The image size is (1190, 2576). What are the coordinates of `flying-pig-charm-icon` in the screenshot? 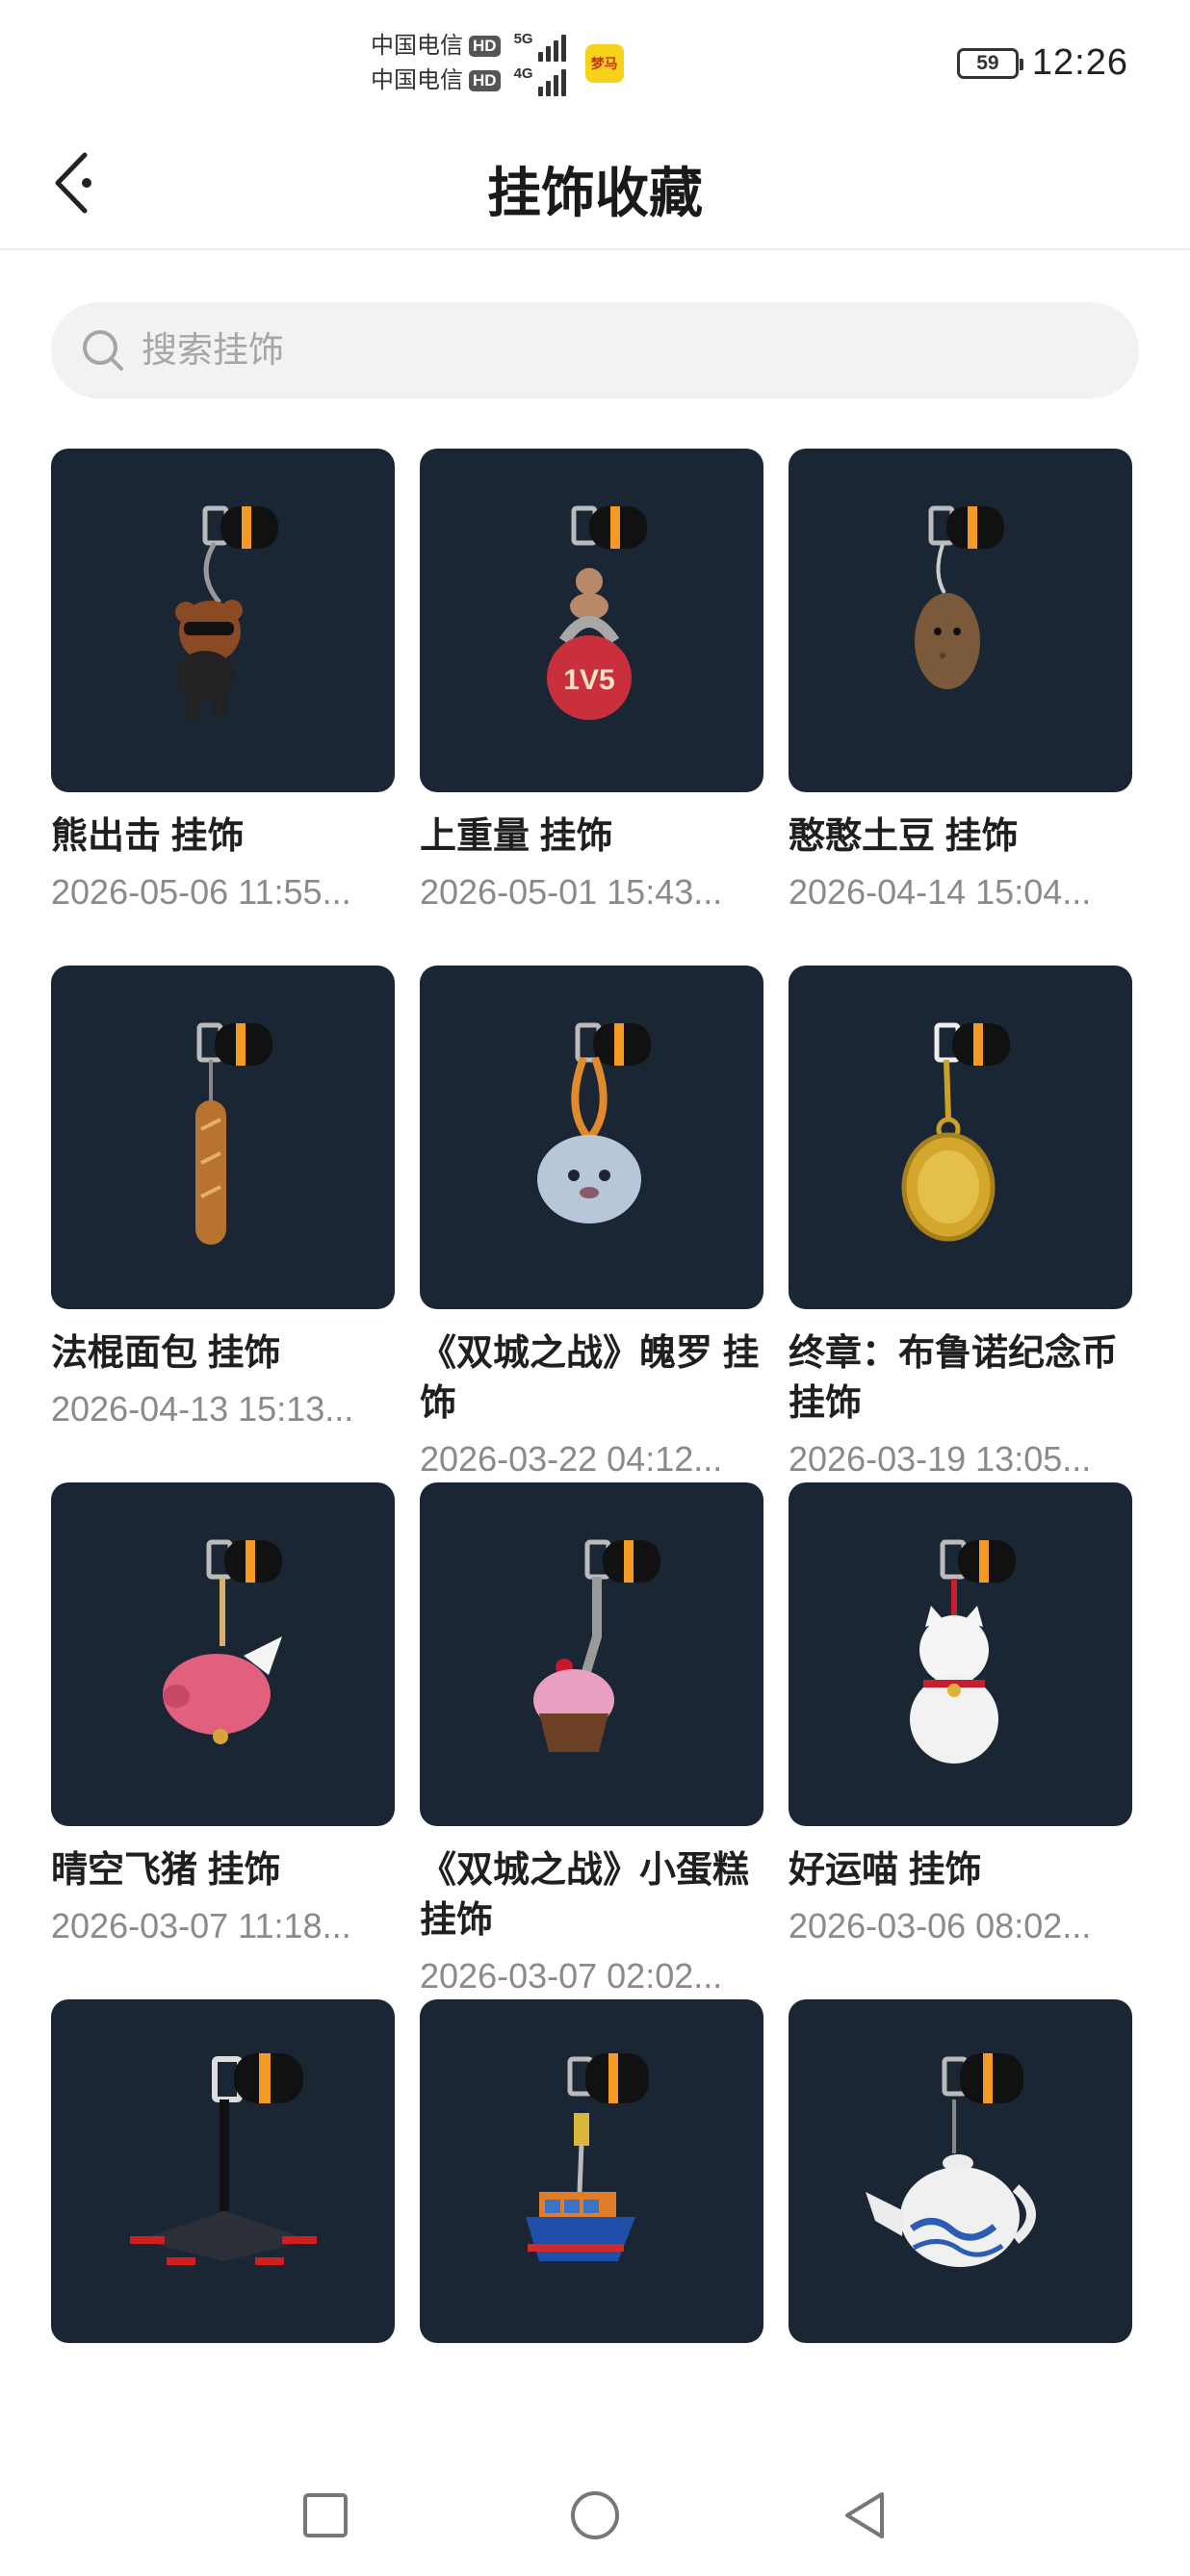 It's located at (223, 1641).